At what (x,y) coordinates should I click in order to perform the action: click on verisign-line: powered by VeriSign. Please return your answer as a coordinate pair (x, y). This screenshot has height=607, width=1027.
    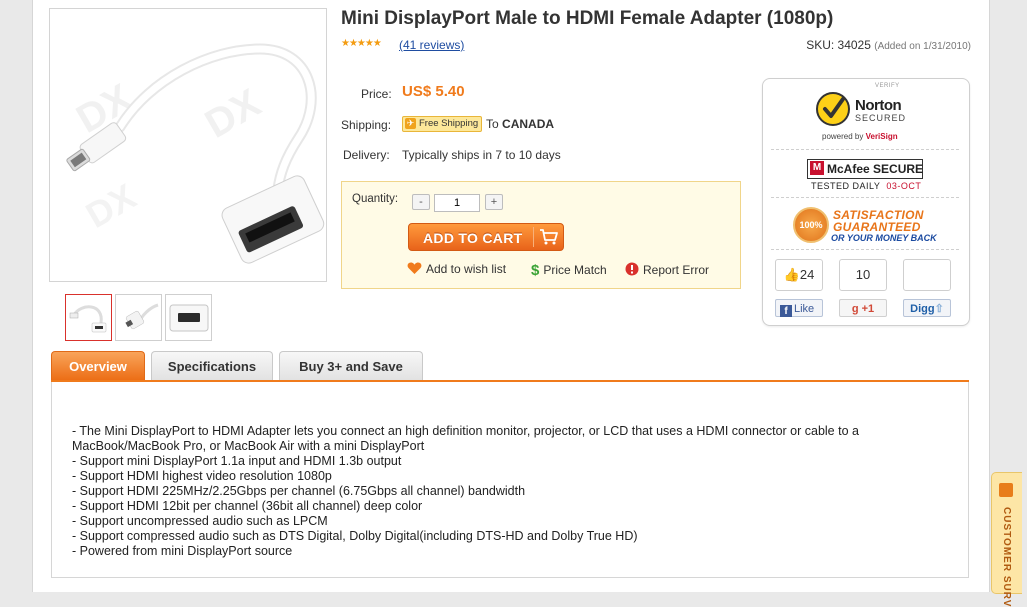
    Looking at the image, I should click on (860, 136).